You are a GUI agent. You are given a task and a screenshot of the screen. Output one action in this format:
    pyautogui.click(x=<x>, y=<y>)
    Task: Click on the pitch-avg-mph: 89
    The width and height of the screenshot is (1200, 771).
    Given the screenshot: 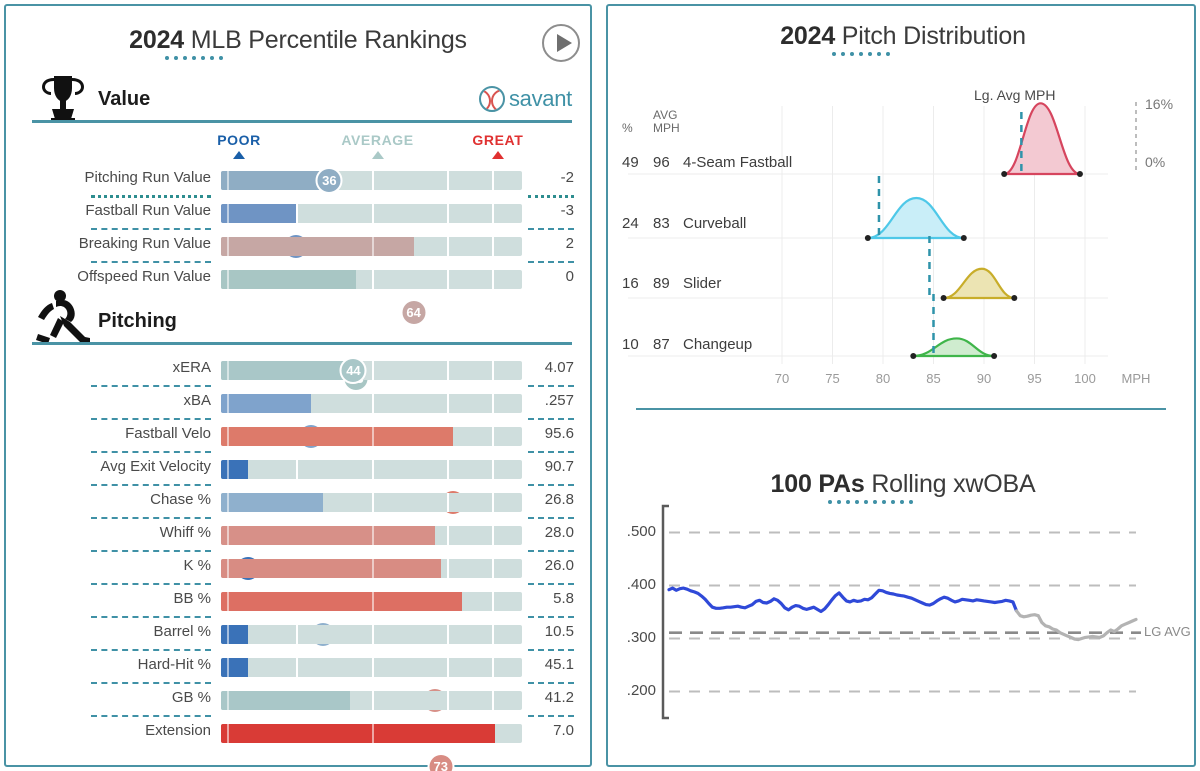 What is the action you would take?
    pyautogui.click(x=661, y=283)
    